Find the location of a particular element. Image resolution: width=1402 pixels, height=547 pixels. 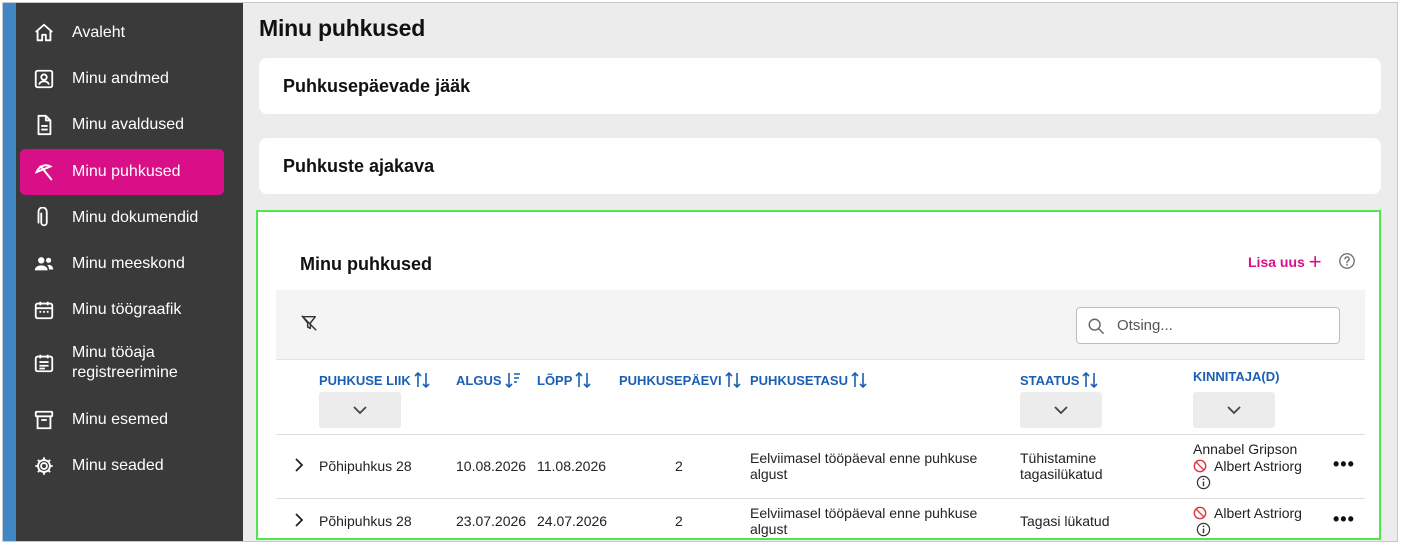

page-title: Minu puhkused is located at coordinates (342, 28).